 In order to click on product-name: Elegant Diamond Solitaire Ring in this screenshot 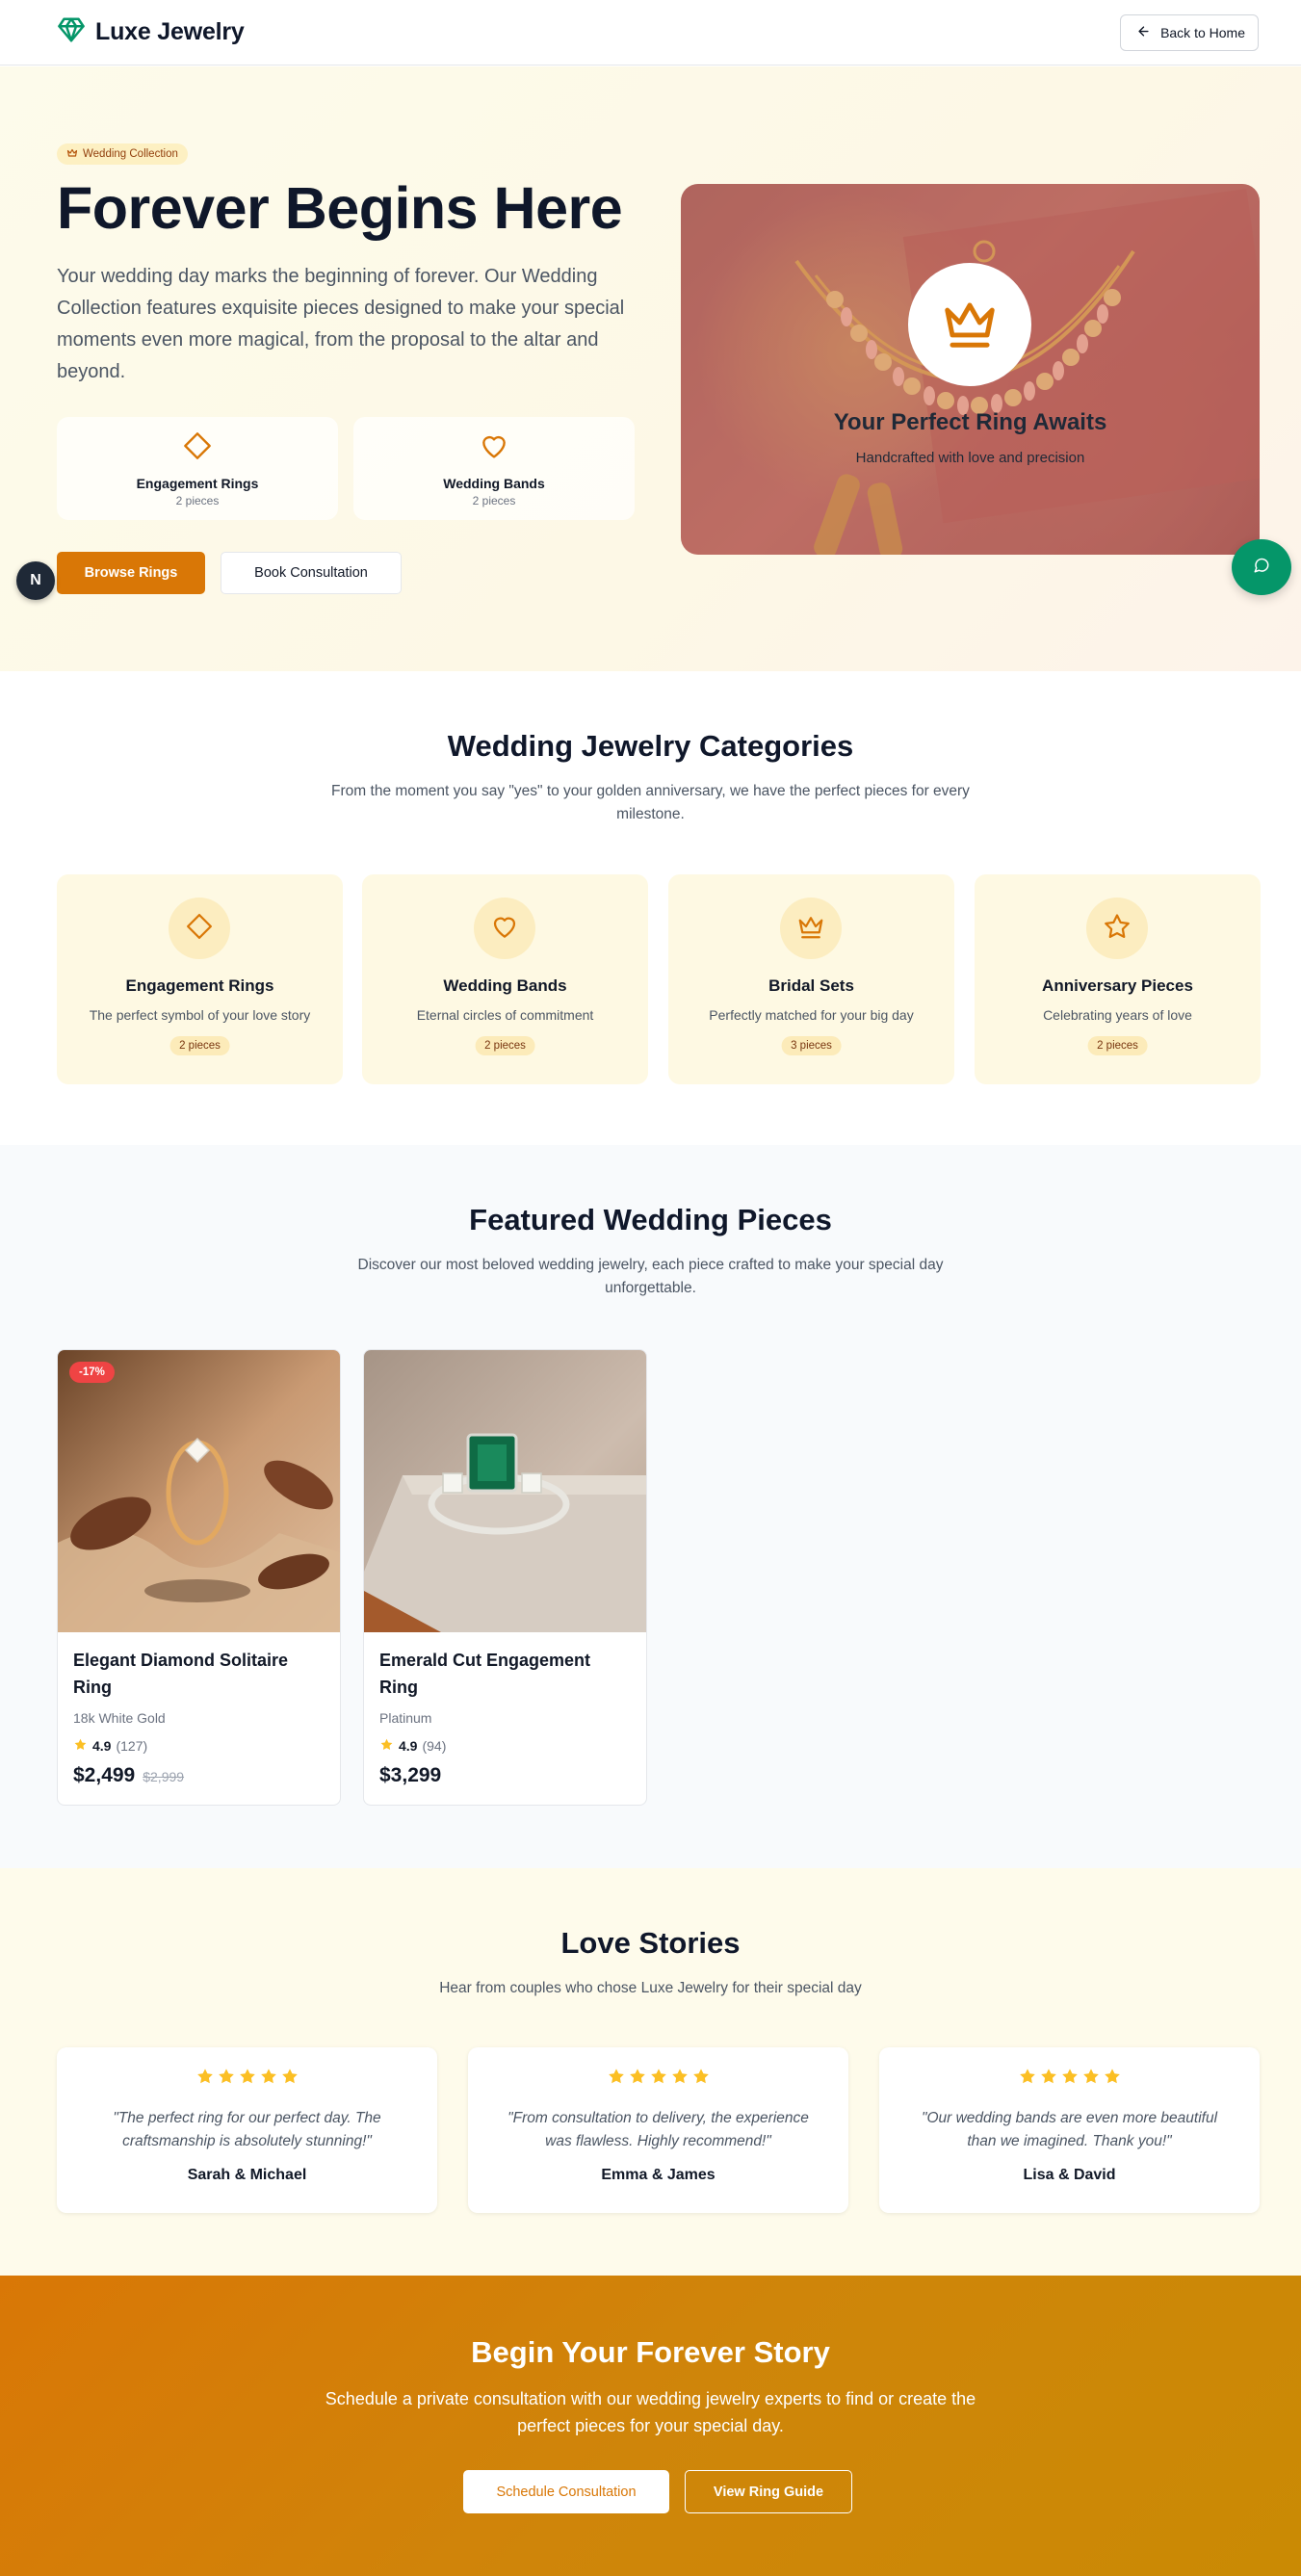, I will do `click(199, 1674)`.